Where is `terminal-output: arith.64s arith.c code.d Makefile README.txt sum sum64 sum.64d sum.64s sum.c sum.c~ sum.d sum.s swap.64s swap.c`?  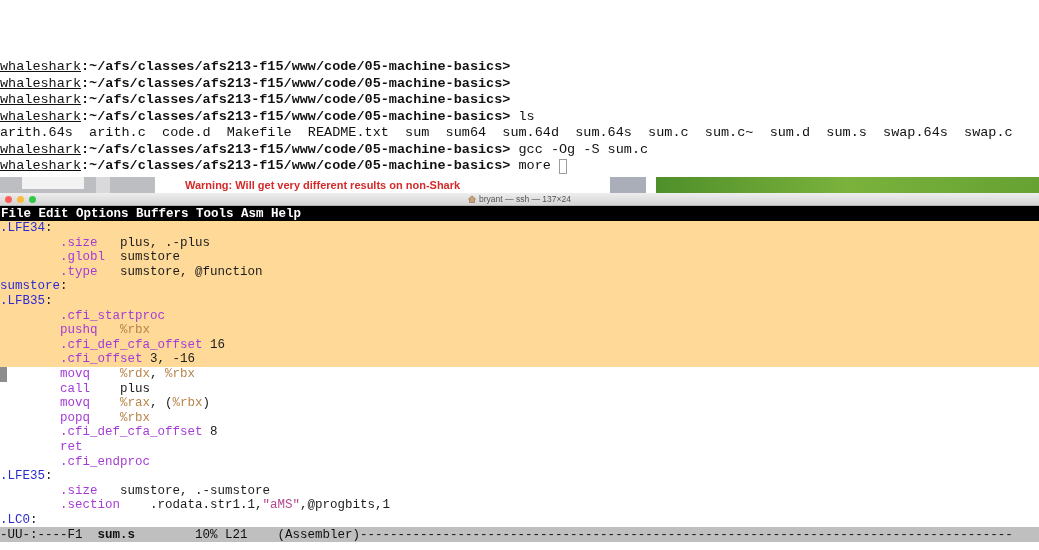
terminal-output: arith.64s arith.c code.d Makefile README.txt sum sum64 sum.64d sum.64s sum.c sum.c~ sum.d sum.s swap.64s swap.c is located at coordinates (506, 133).